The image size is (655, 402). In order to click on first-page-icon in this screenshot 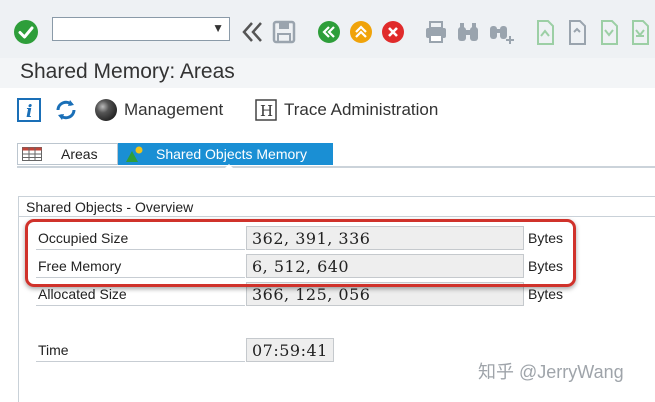, I will do `click(545, 32)`.